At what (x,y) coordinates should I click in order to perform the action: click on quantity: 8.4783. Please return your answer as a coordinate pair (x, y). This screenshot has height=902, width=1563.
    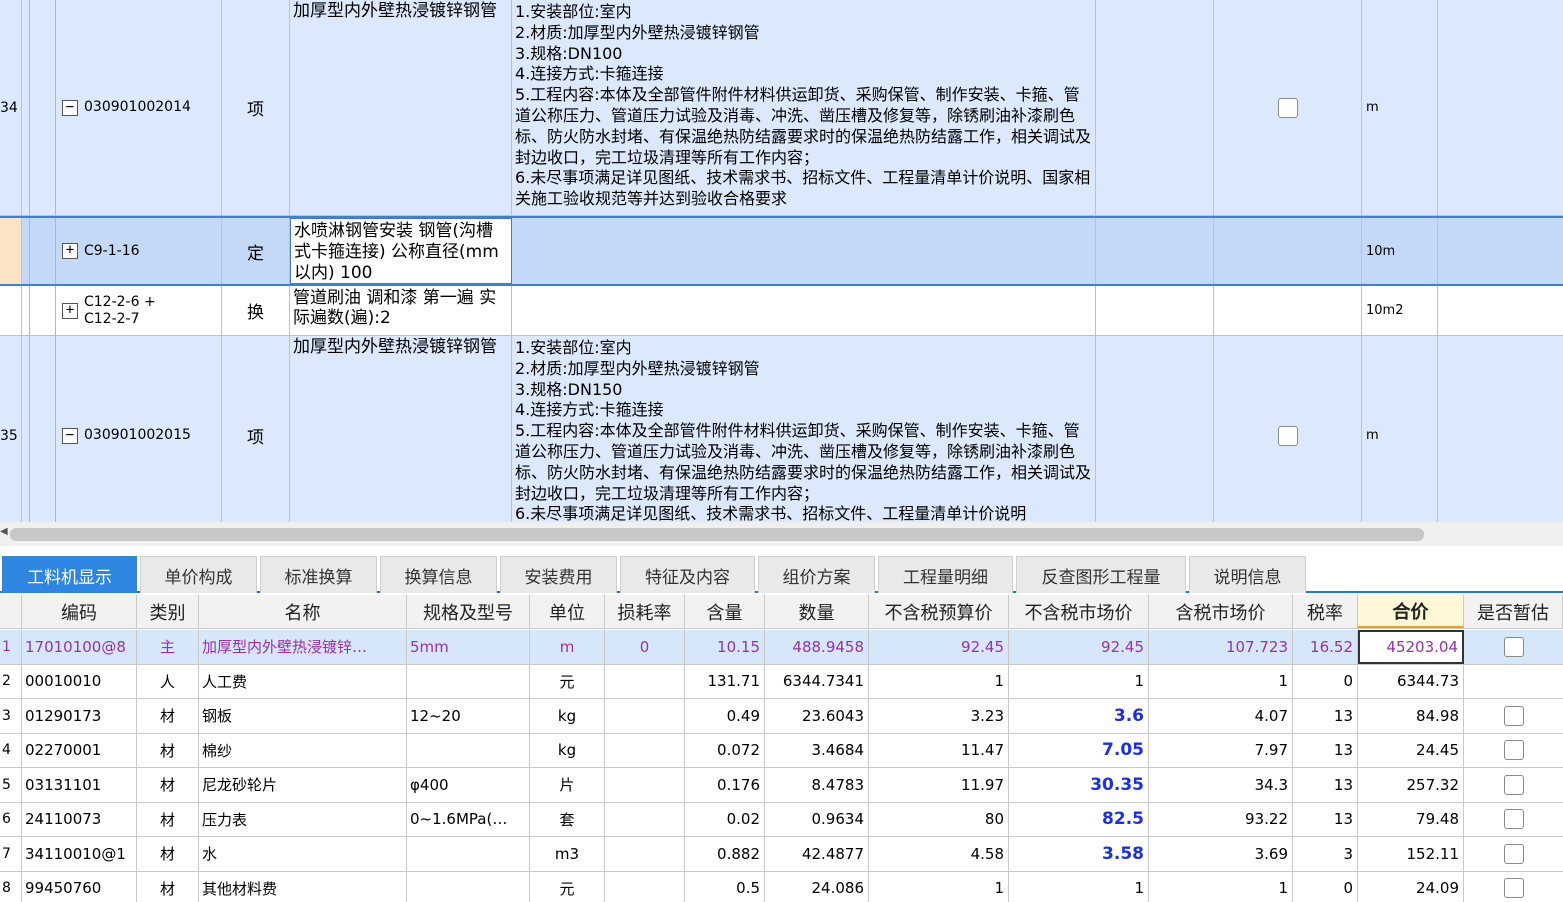
    Looking at the image, I should click on (817, 785).